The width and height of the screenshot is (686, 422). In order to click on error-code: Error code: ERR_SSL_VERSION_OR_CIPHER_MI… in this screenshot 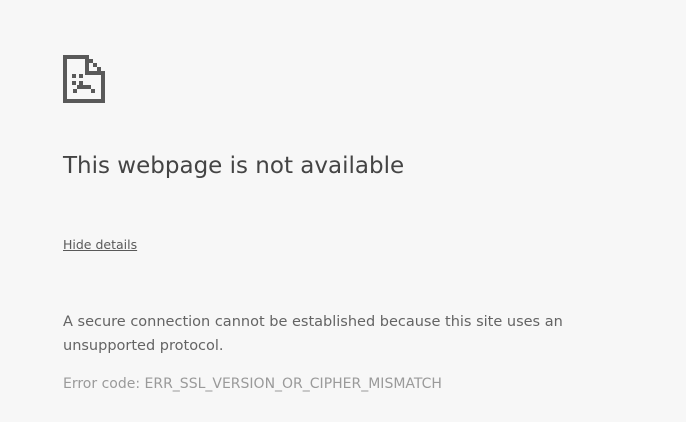, I will do `click(252, 384)`.